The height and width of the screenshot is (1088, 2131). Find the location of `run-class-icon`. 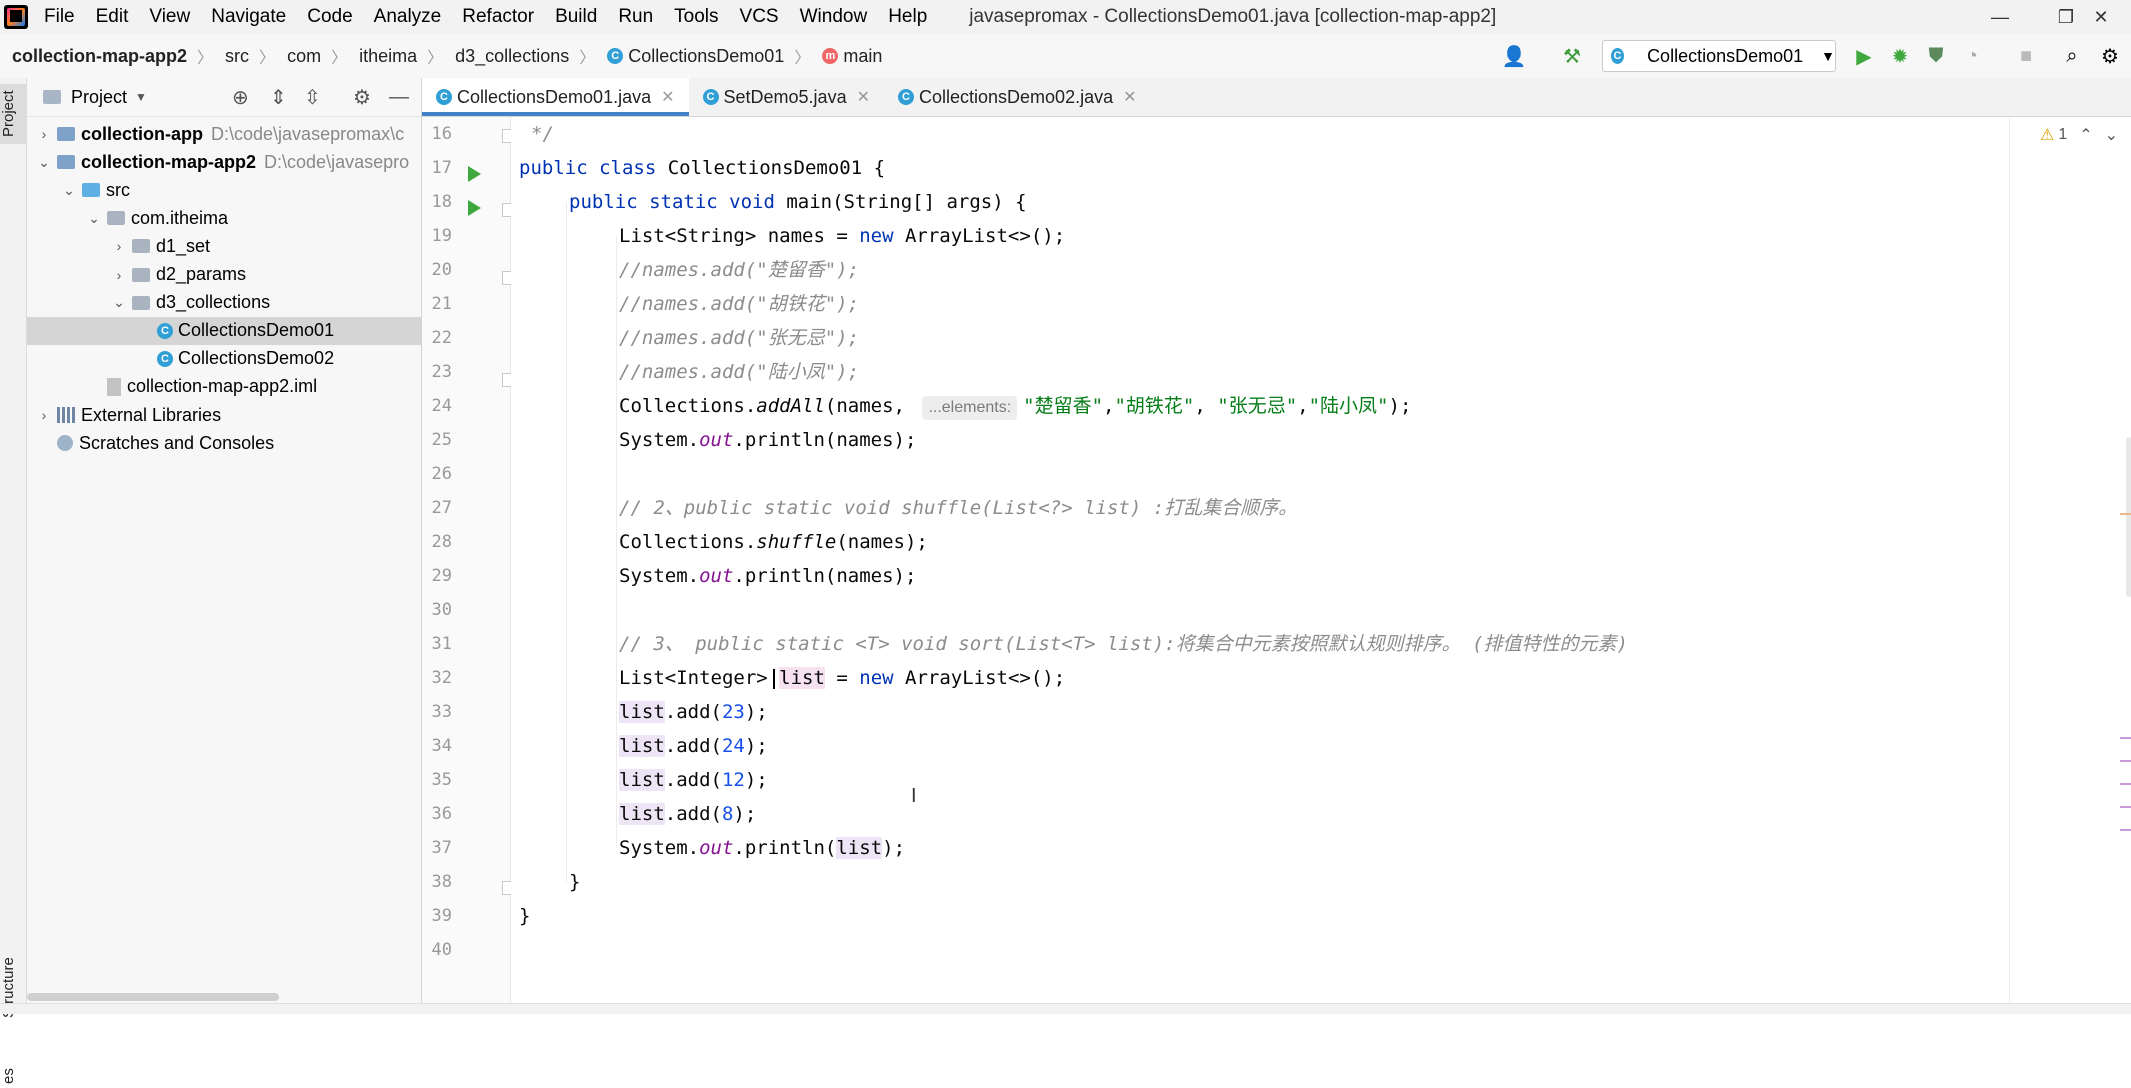

run-class-icon is located at coordinates (474, 174).